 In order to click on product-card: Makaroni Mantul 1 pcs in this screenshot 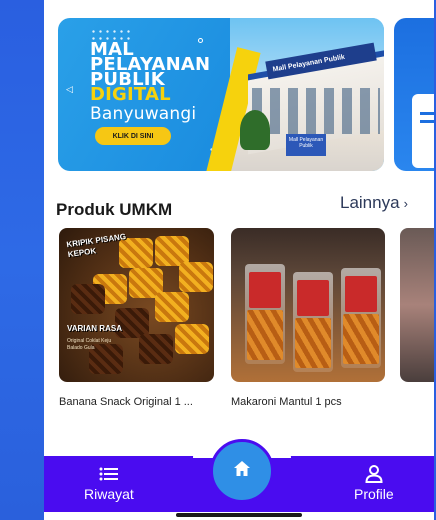, I will do `click(308, 318)`.